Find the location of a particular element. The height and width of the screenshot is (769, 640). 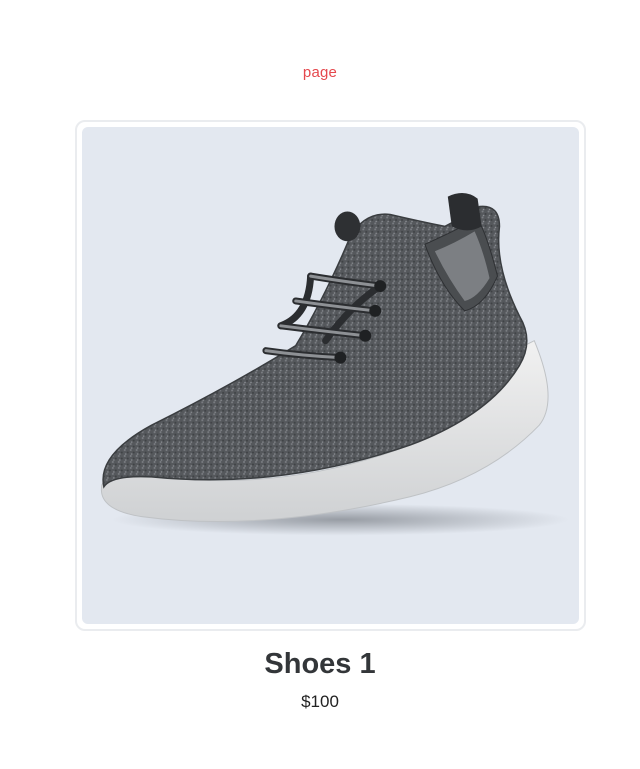

page-label: page is located at coordinates (320, 72).